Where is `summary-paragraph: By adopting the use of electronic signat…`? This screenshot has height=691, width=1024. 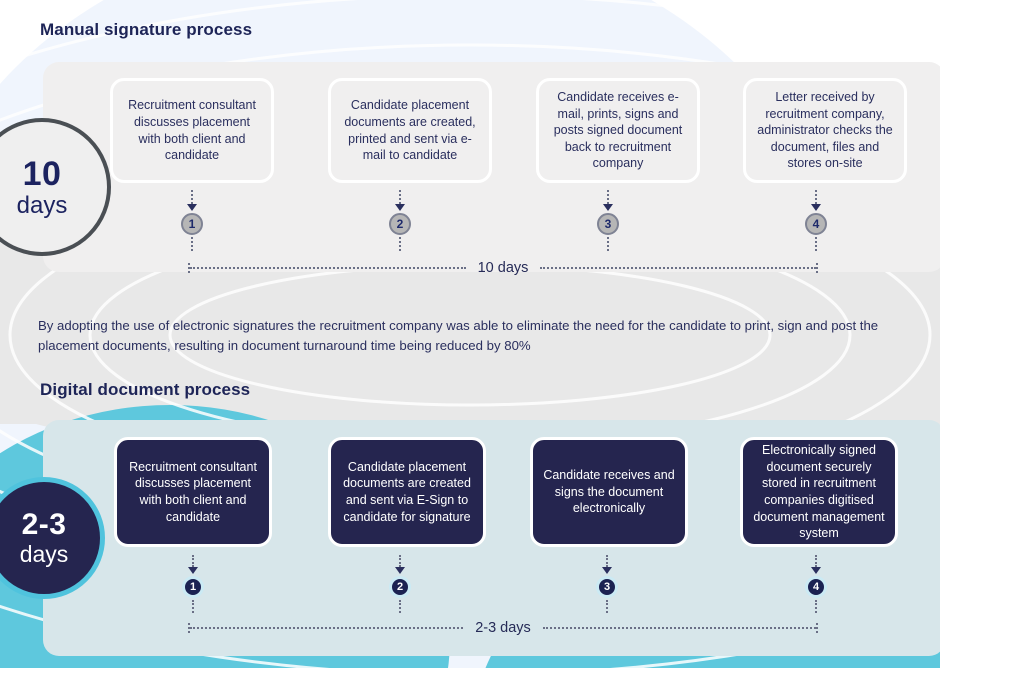 summary-paragraph: By adopting the use of electronic signat… is located at coordinates (458, 336).